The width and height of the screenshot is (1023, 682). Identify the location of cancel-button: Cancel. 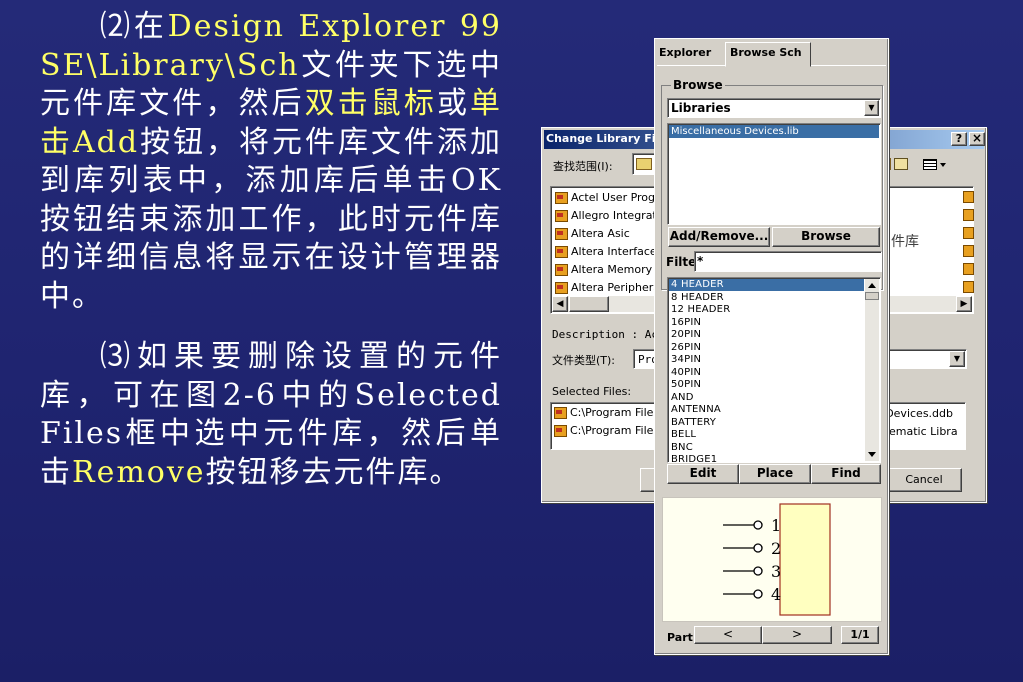
(924, 480).